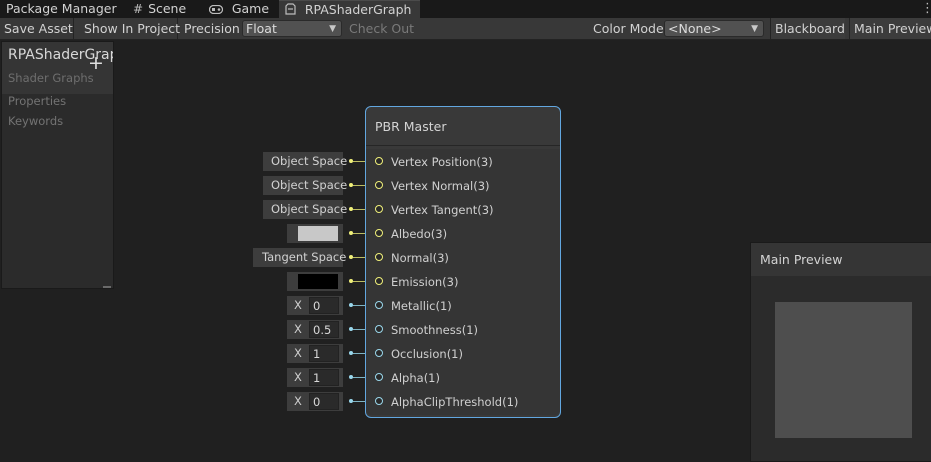 The height and width of the screenshot is (462, 931). Describe the element at coordinates (379, 329) in the screenshot. I see `smoothness-port` at that location.